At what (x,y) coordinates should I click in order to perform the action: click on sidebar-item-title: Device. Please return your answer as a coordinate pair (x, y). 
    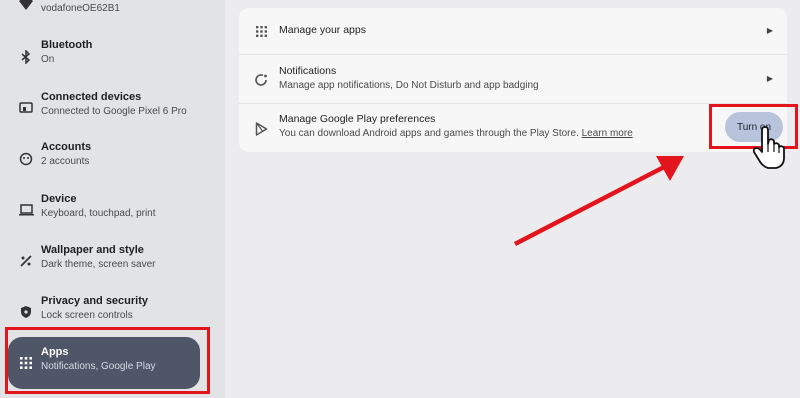
    Looking at the image, I should click on (59, 199).